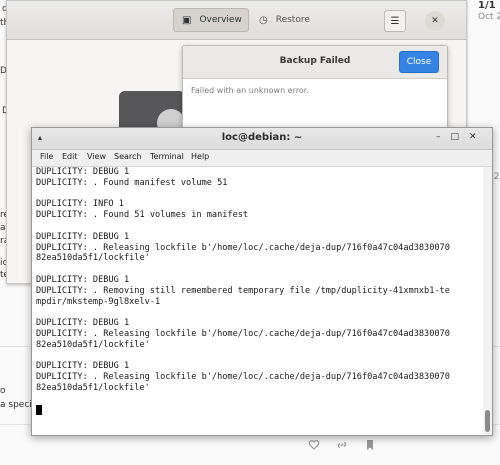 The width and height of the screenshot is (500, 465). Describe the element at coordinates (17, 405) in the screenshot. I see `bg-text-fragment: a specif` at that location.